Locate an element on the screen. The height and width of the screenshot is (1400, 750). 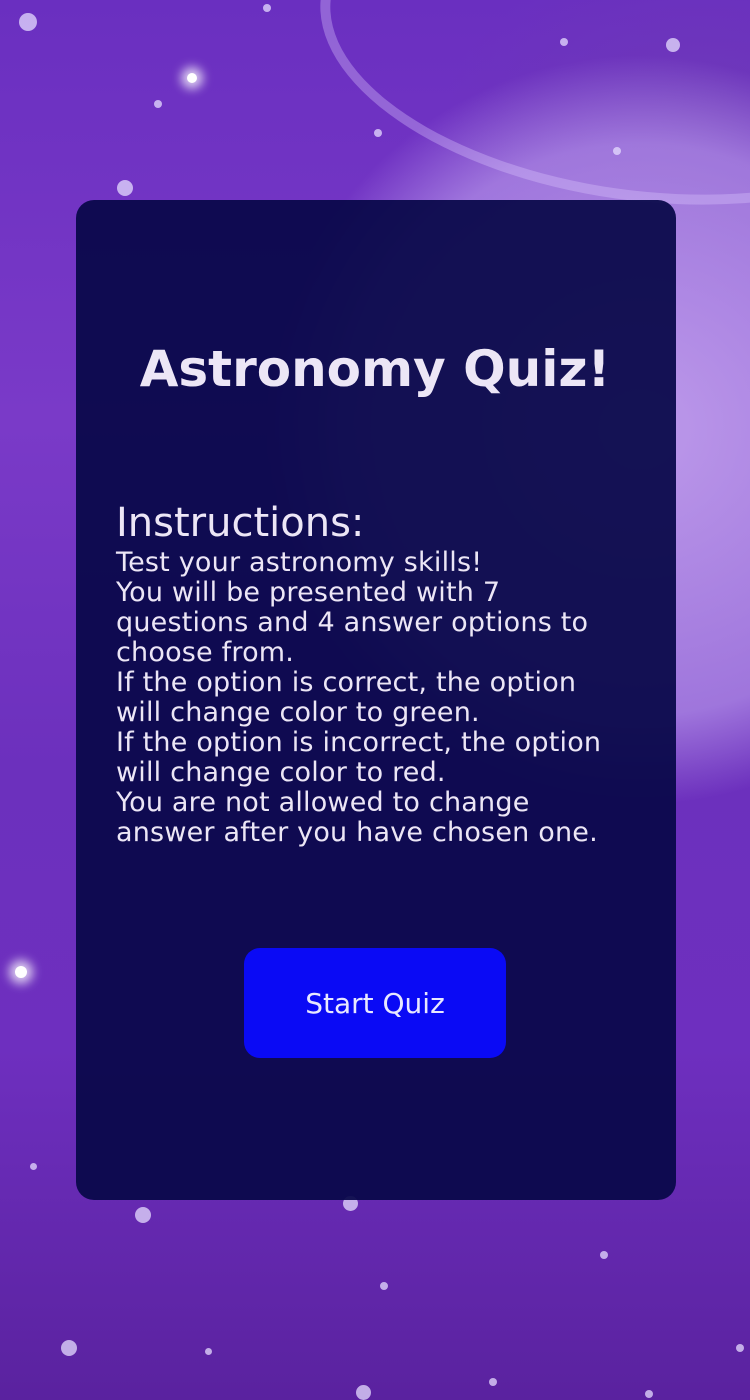
instruction-line: If the option is incorrect, the option is located at coordinates (359, 742).